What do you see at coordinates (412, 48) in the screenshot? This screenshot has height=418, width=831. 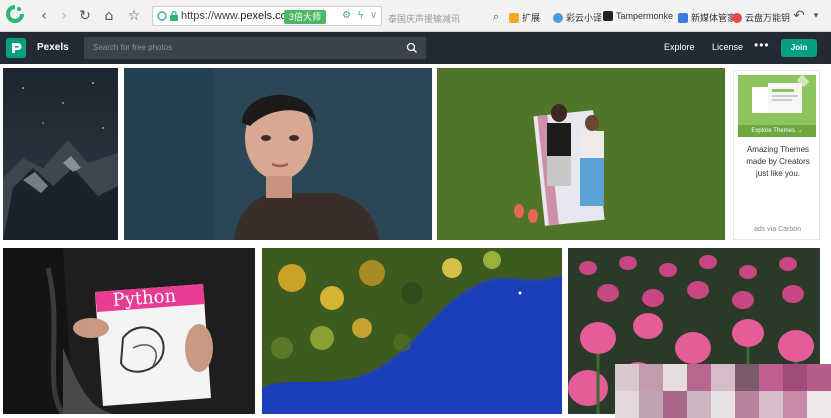 I see `search-icon` at bounding box center [412, 48].